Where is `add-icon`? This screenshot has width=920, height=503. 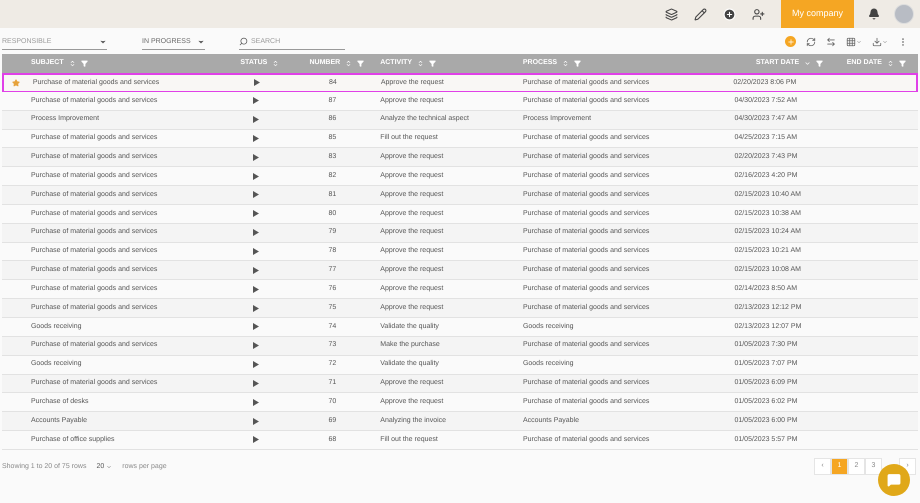
add-icon is located at coordinates (729, 14).